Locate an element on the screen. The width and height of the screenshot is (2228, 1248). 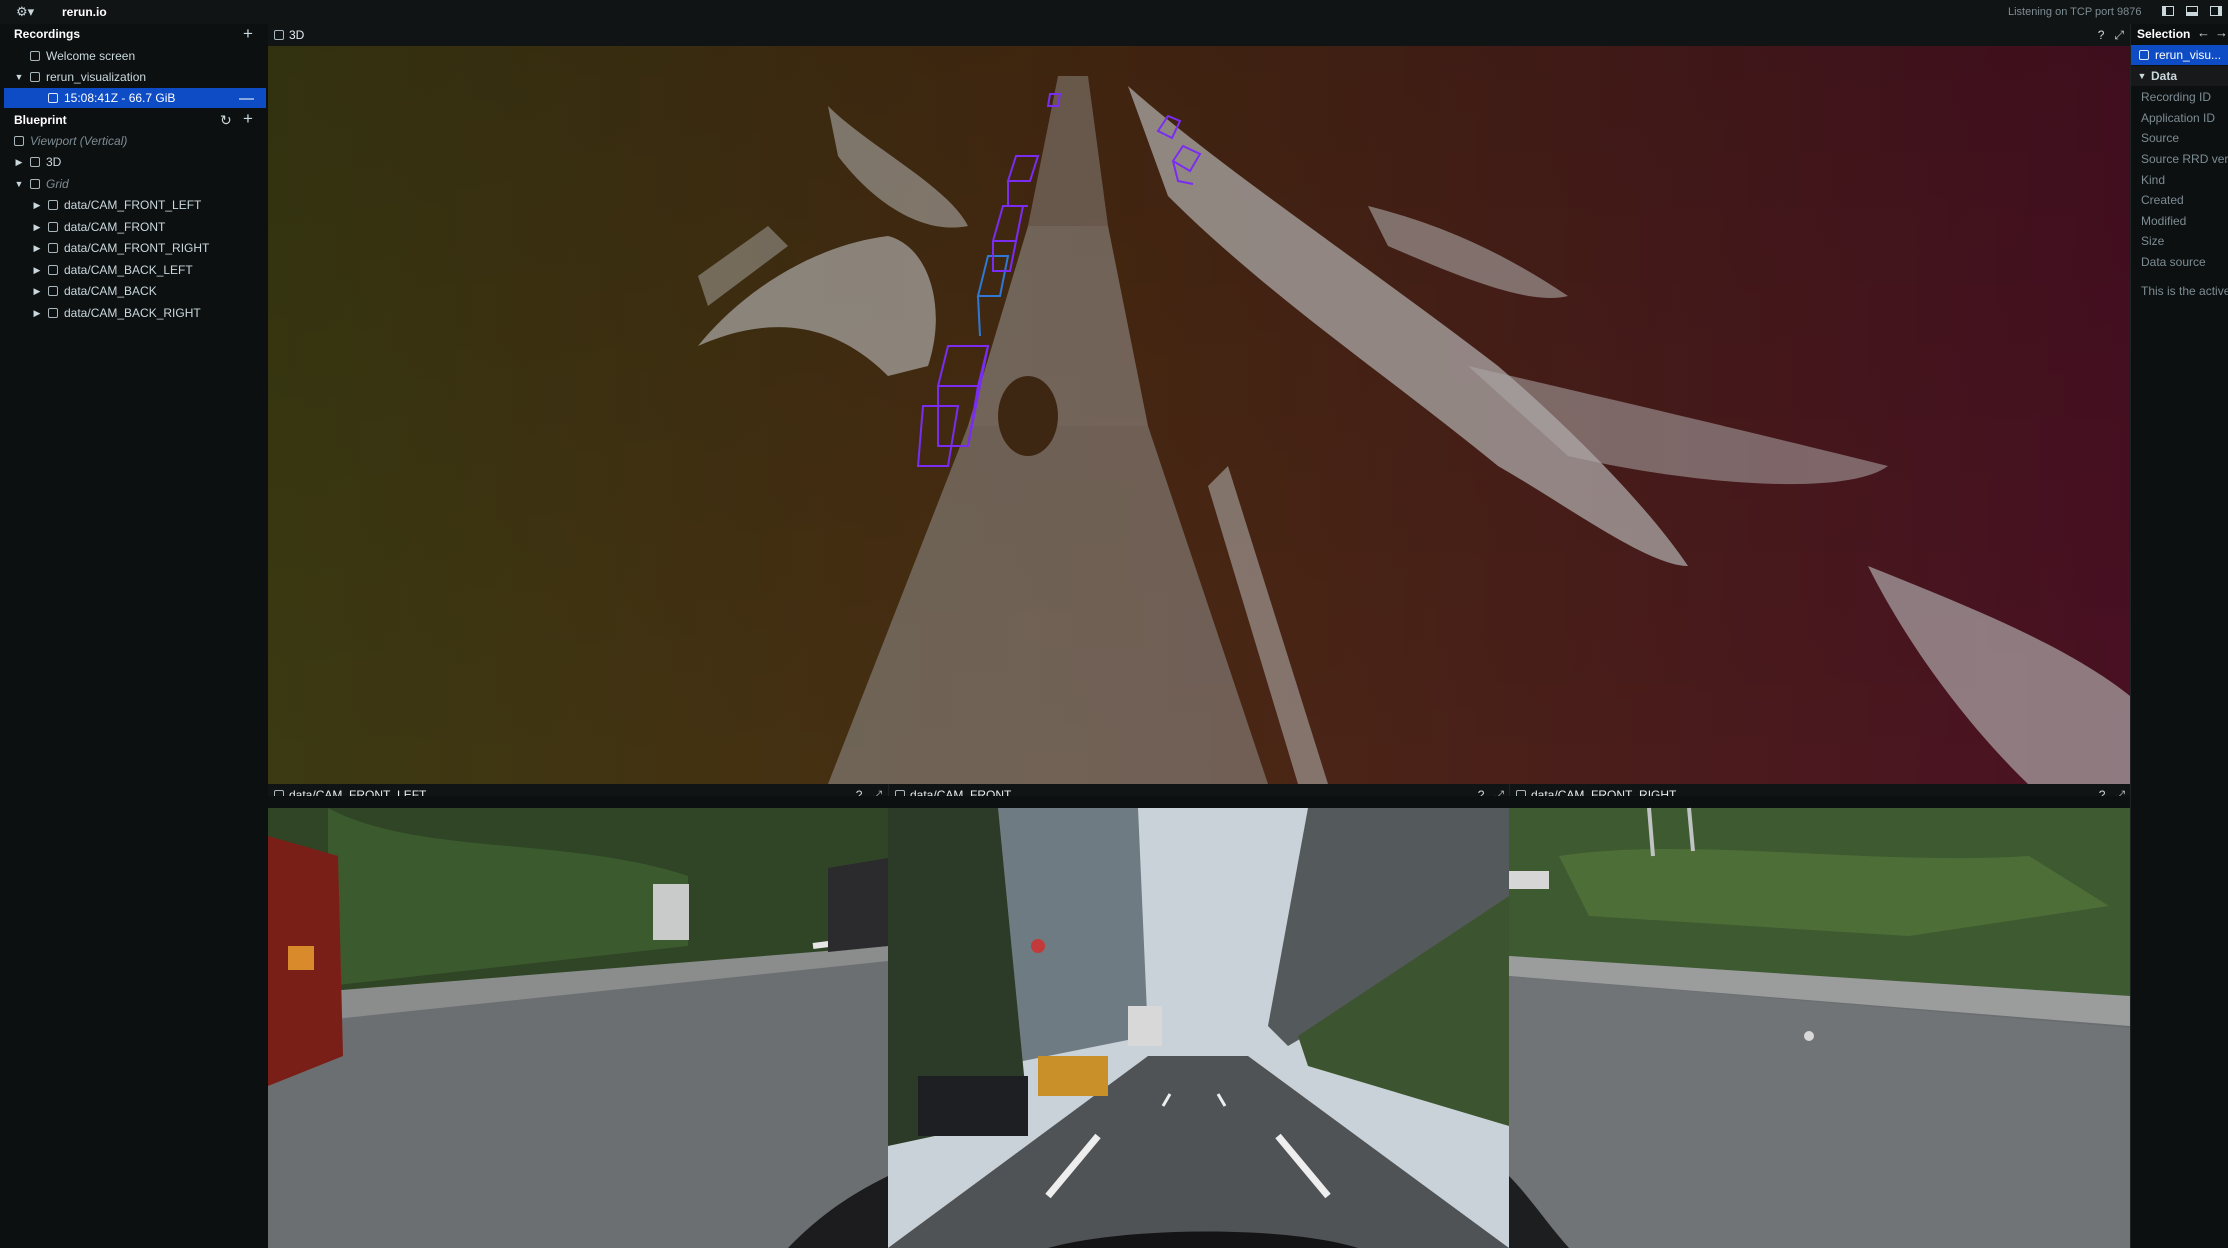
camera-label: data/CAM_FRONT is located at coordinates (115, 227).